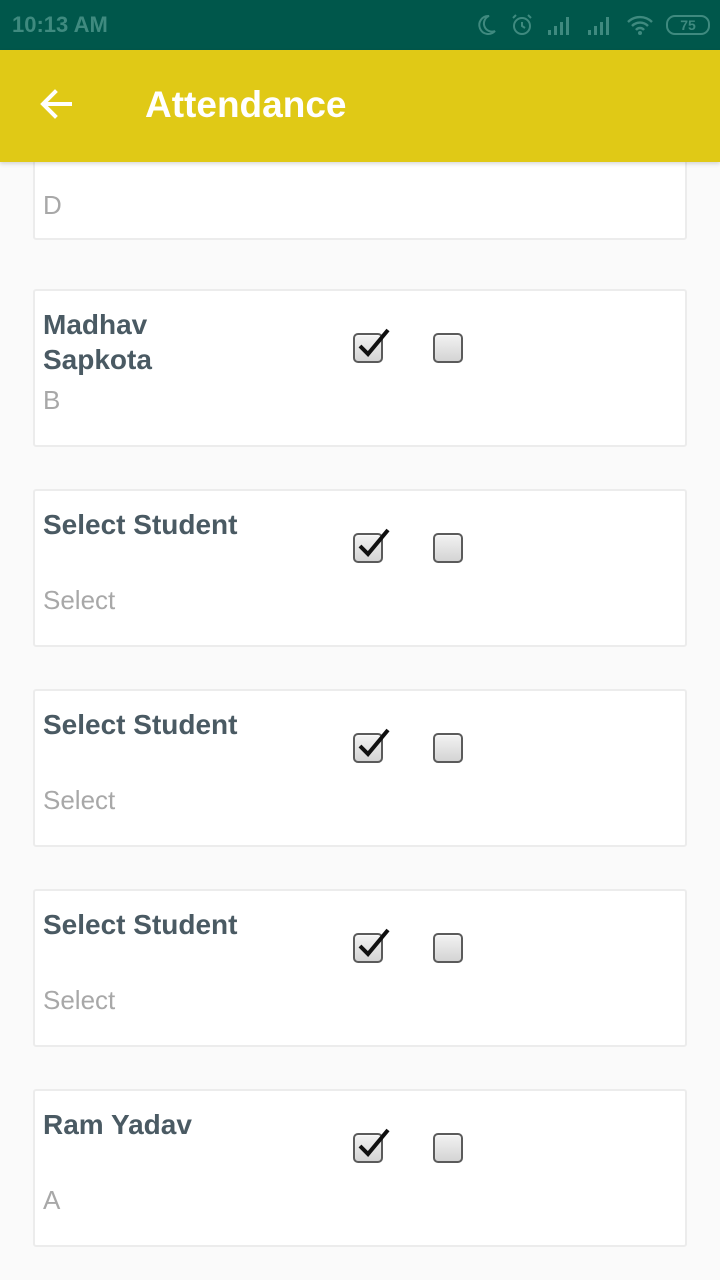 The height and width of the screenshot is (1280, 720). Describe the element at coordinates (360, 368) in the screenshot. I see `student-card: Madhav Sapkota B` at that location.